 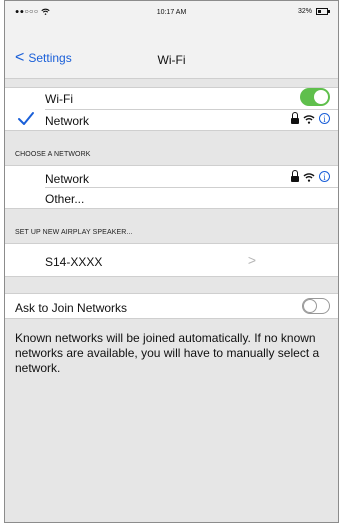 What do you see at coordinates (171, 178) in the screenshot?
I see `network-row: Network i` at bounding box center [171, 178].